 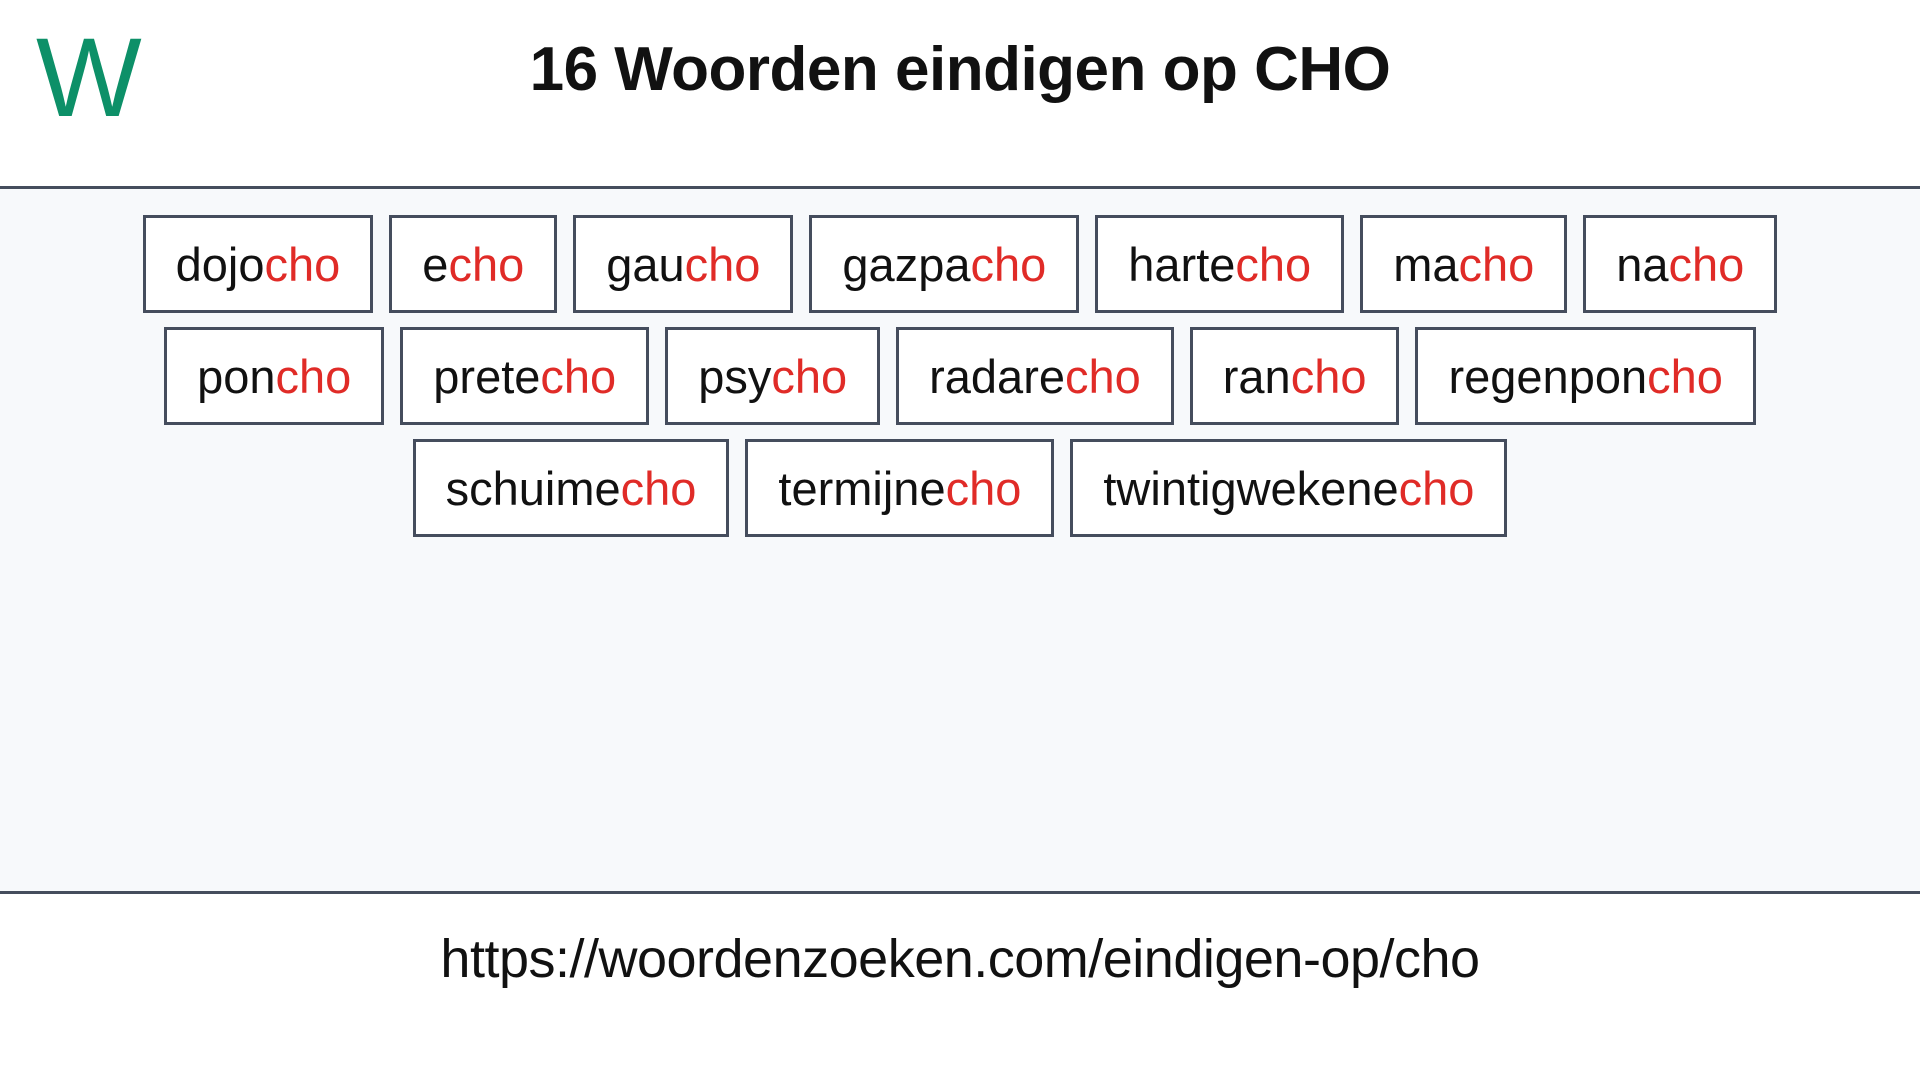 I want to click on word-box: regenponcho, so click(x=1585, y=376).